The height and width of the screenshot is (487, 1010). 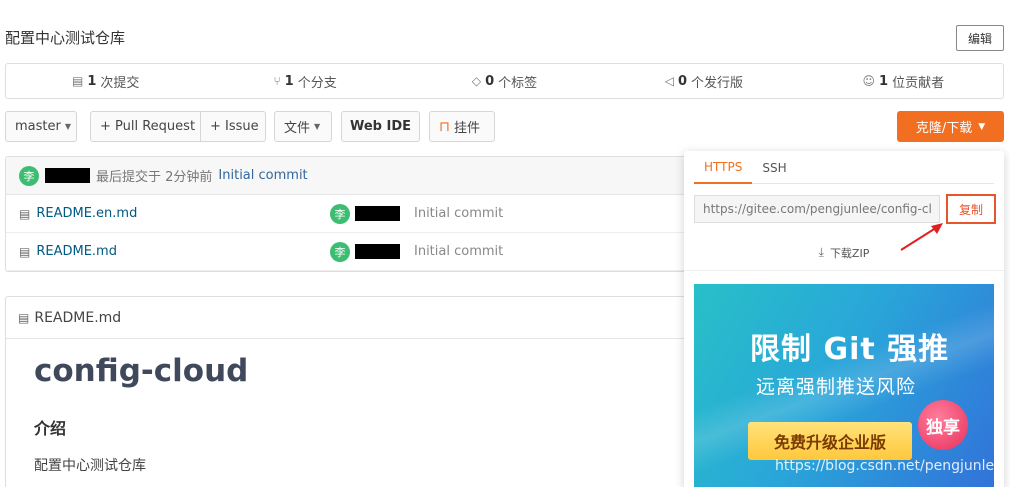 I want to click on readme-heading: config-cloud, so click(x=141, y=371).